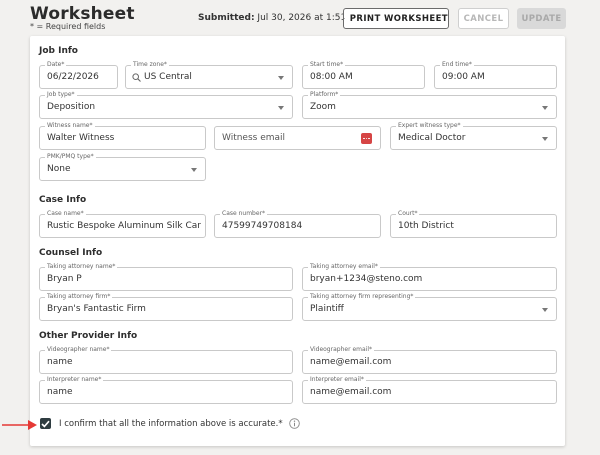 The height and width of the screenshot is (455, 600). What do you see at coordinates (70, 126) in the screenshot?
I see `witness-name-label: Witness name*` at bounding box center [70, 126].